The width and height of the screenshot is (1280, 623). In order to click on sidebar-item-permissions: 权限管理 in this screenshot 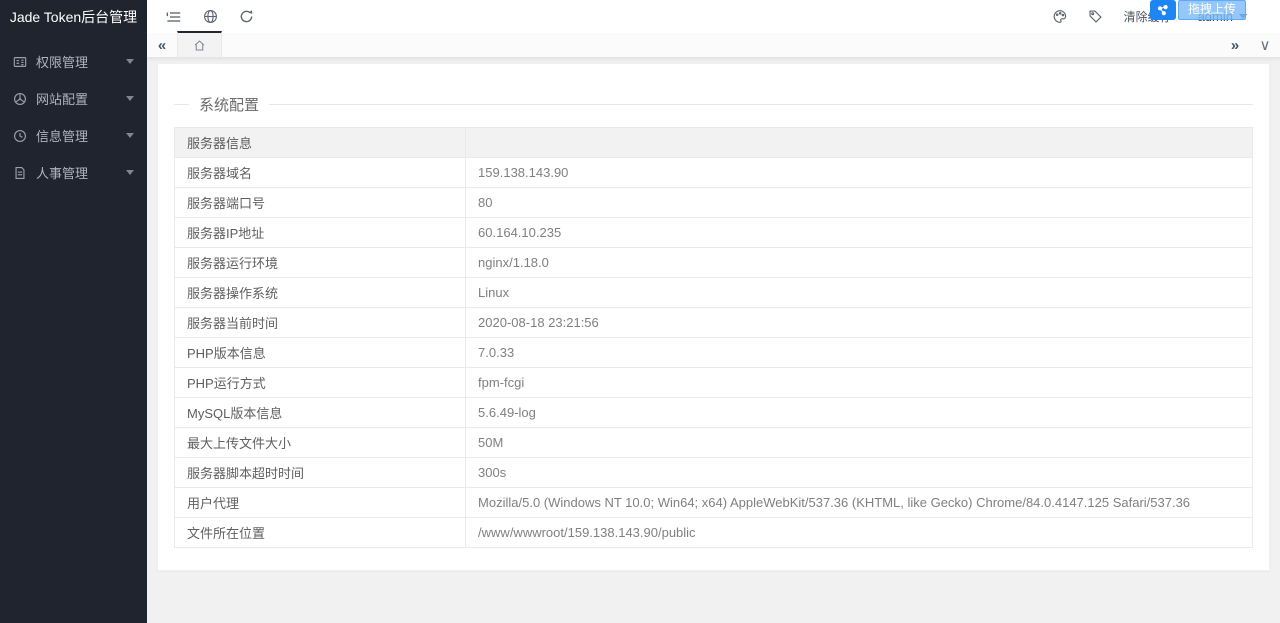, I will do `click(73, 61)`.